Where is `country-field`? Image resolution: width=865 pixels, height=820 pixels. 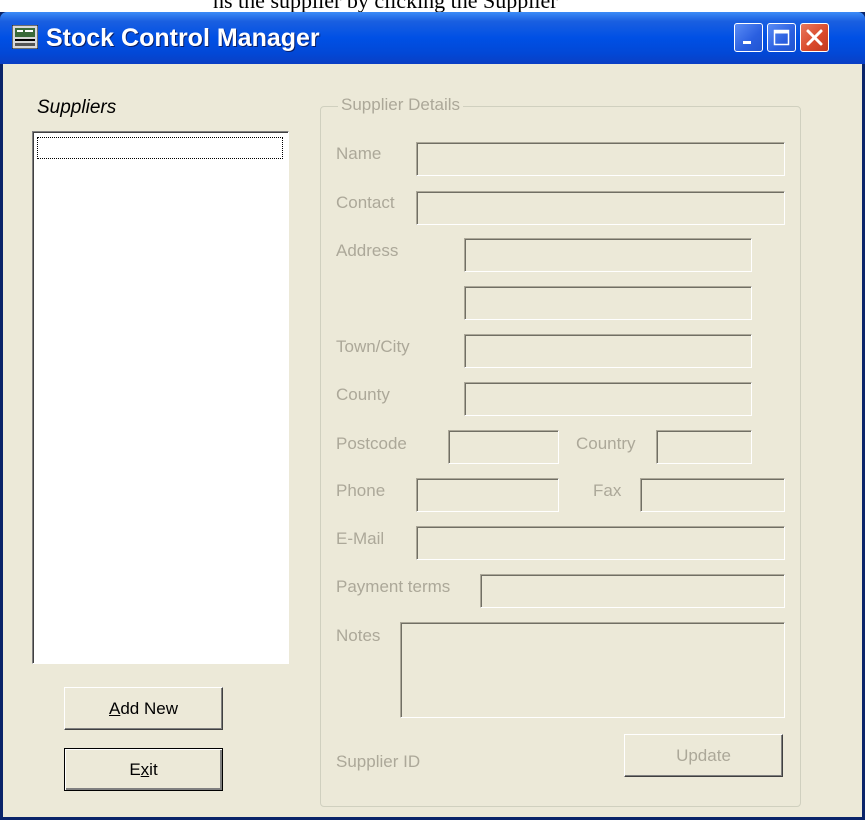 country-field is located at coordinates (704, 447).